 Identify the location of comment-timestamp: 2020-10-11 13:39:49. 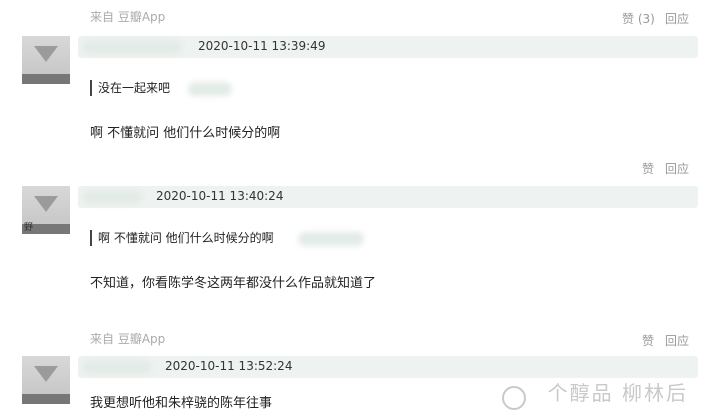
(262, 46).